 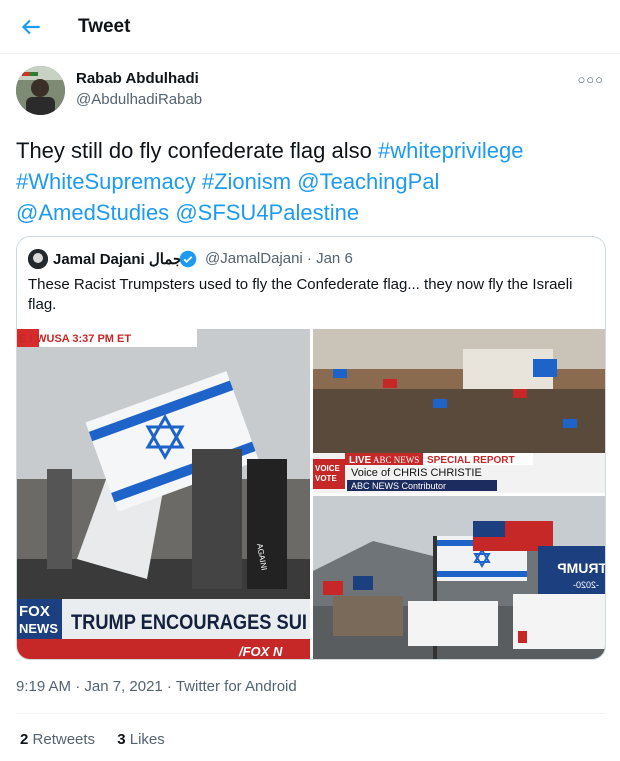 What do you see at coordinates (137, 78) in the screenshot?
I see `author-name: Rabab Abdulhadi` at bounding box center [137, 78].